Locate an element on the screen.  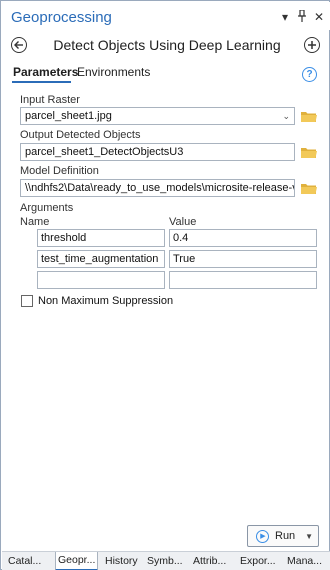
tool-header: Detect Objects Using Deep Learning is located at coordinates (166, 45).